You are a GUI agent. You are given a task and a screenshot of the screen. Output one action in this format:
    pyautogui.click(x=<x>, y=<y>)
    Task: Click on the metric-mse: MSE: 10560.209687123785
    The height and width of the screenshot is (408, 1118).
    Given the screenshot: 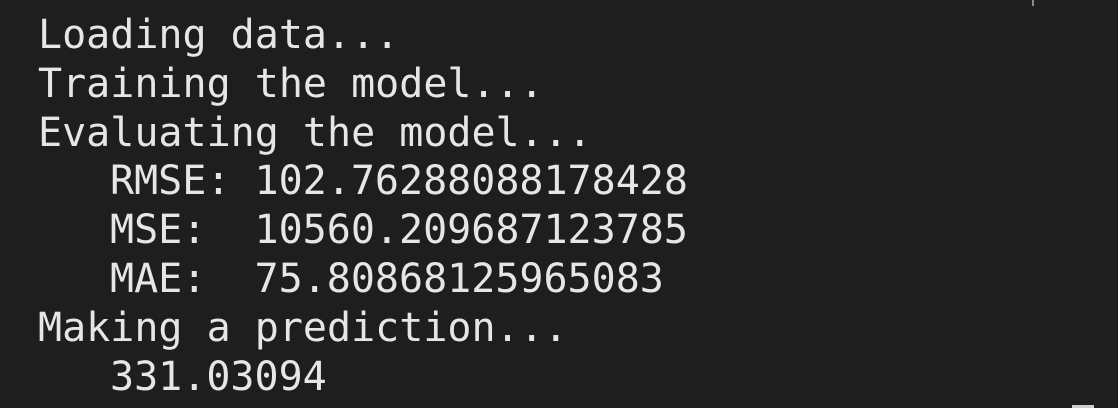 What is the action you would take?
    pyautogui.click(x=399, y=230)
    